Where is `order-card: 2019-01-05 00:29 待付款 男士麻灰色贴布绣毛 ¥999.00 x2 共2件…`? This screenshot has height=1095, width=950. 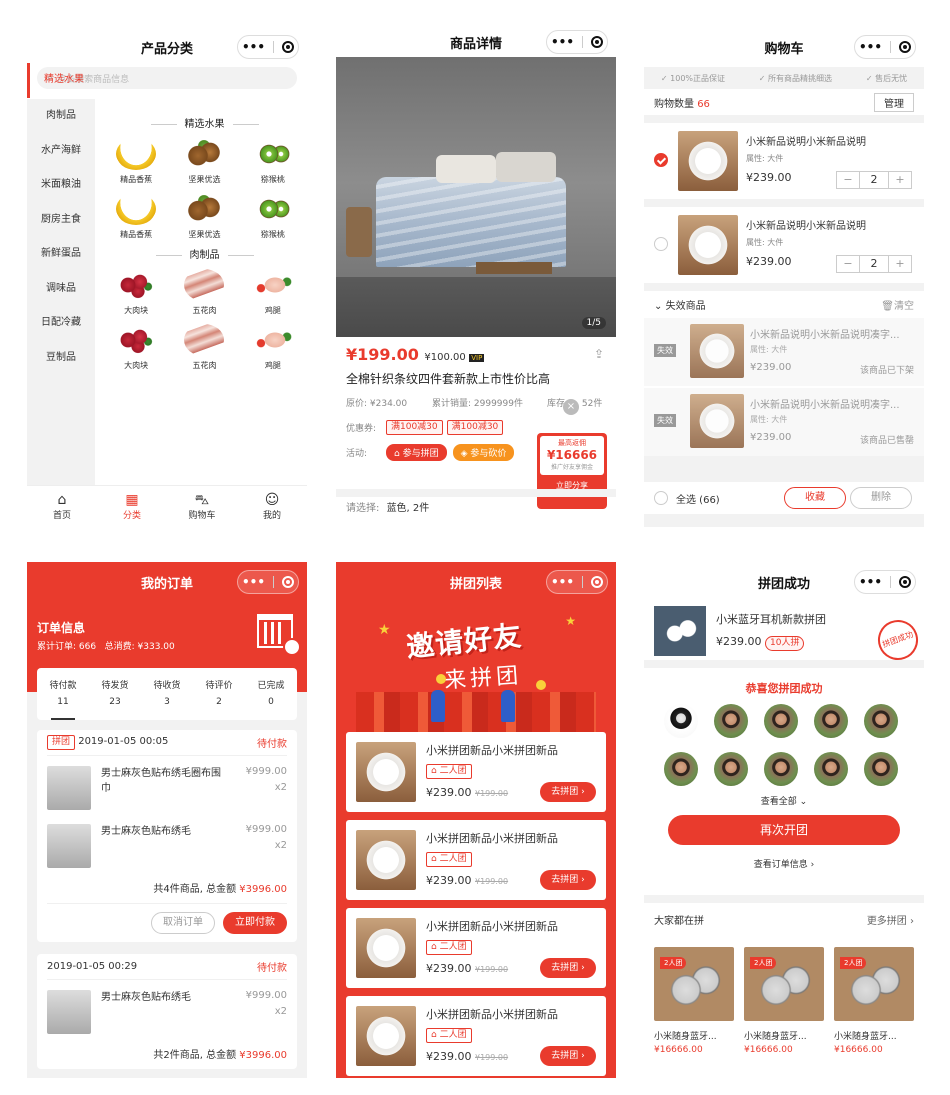
order-card: 2019-01-05 00:29 待付款 男士麻灰色贴布绣毛 ¥999.00 x2 共2件… is located at coordinates (167, 1011).